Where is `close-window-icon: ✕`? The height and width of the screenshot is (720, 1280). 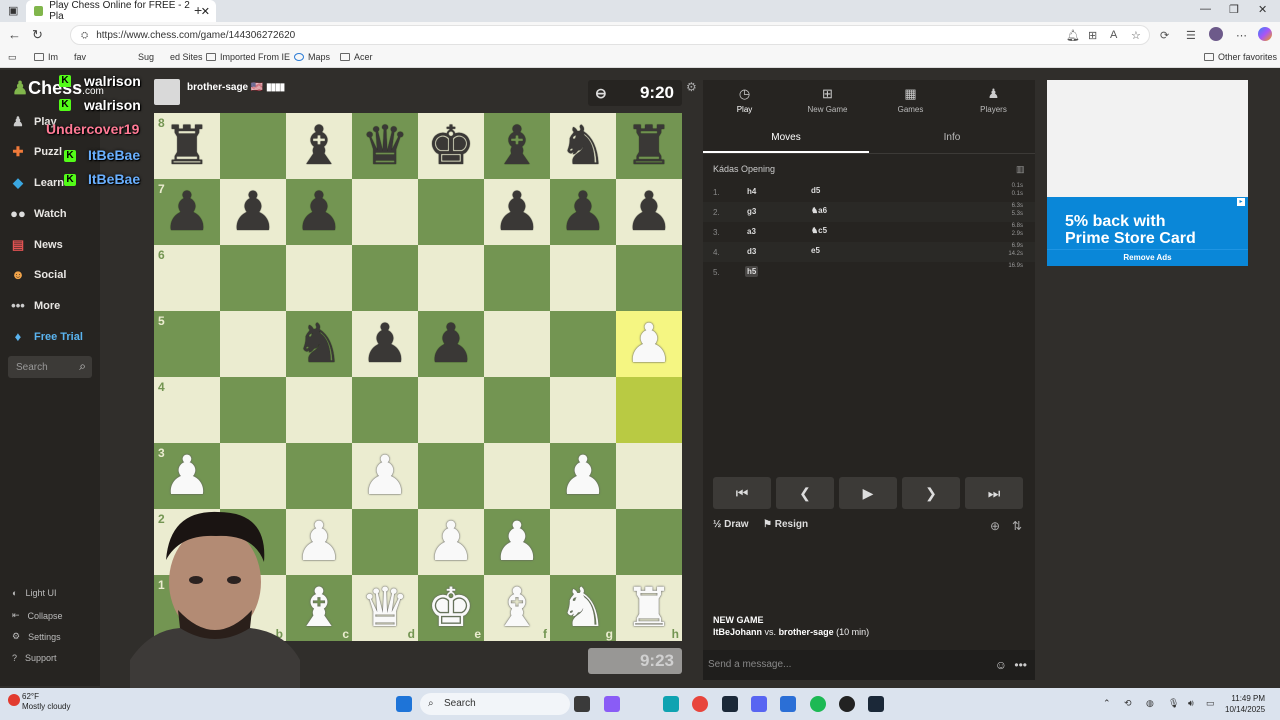
close-window-icon: ✕ is located at coordinates (1262, 9).